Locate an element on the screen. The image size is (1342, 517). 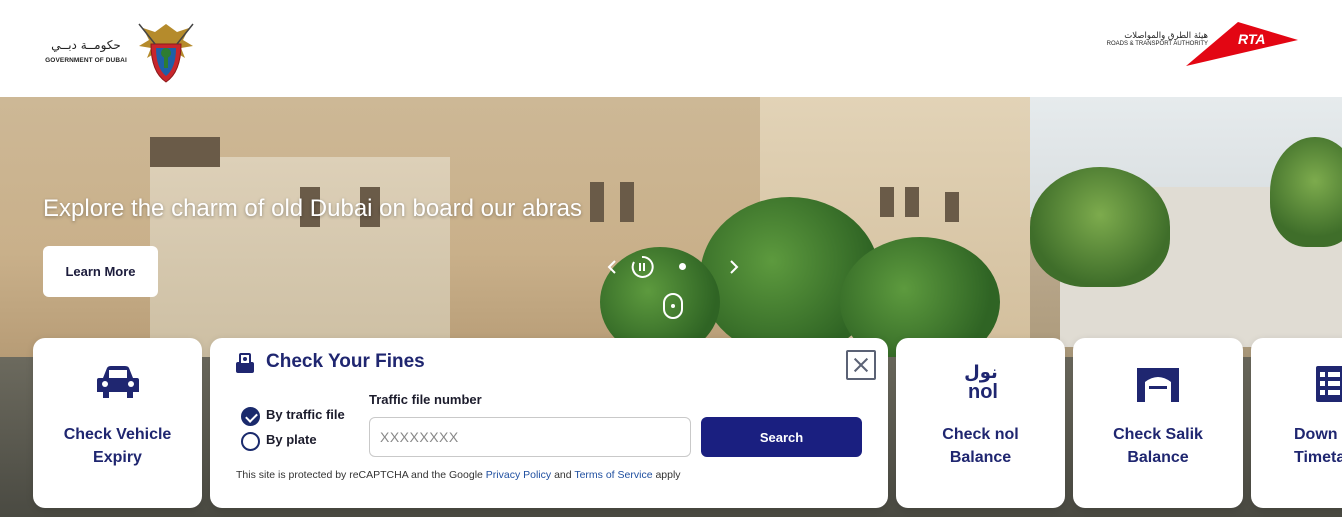
by-traffic-file-label: By traffic file is located at coordinates (305, 414).